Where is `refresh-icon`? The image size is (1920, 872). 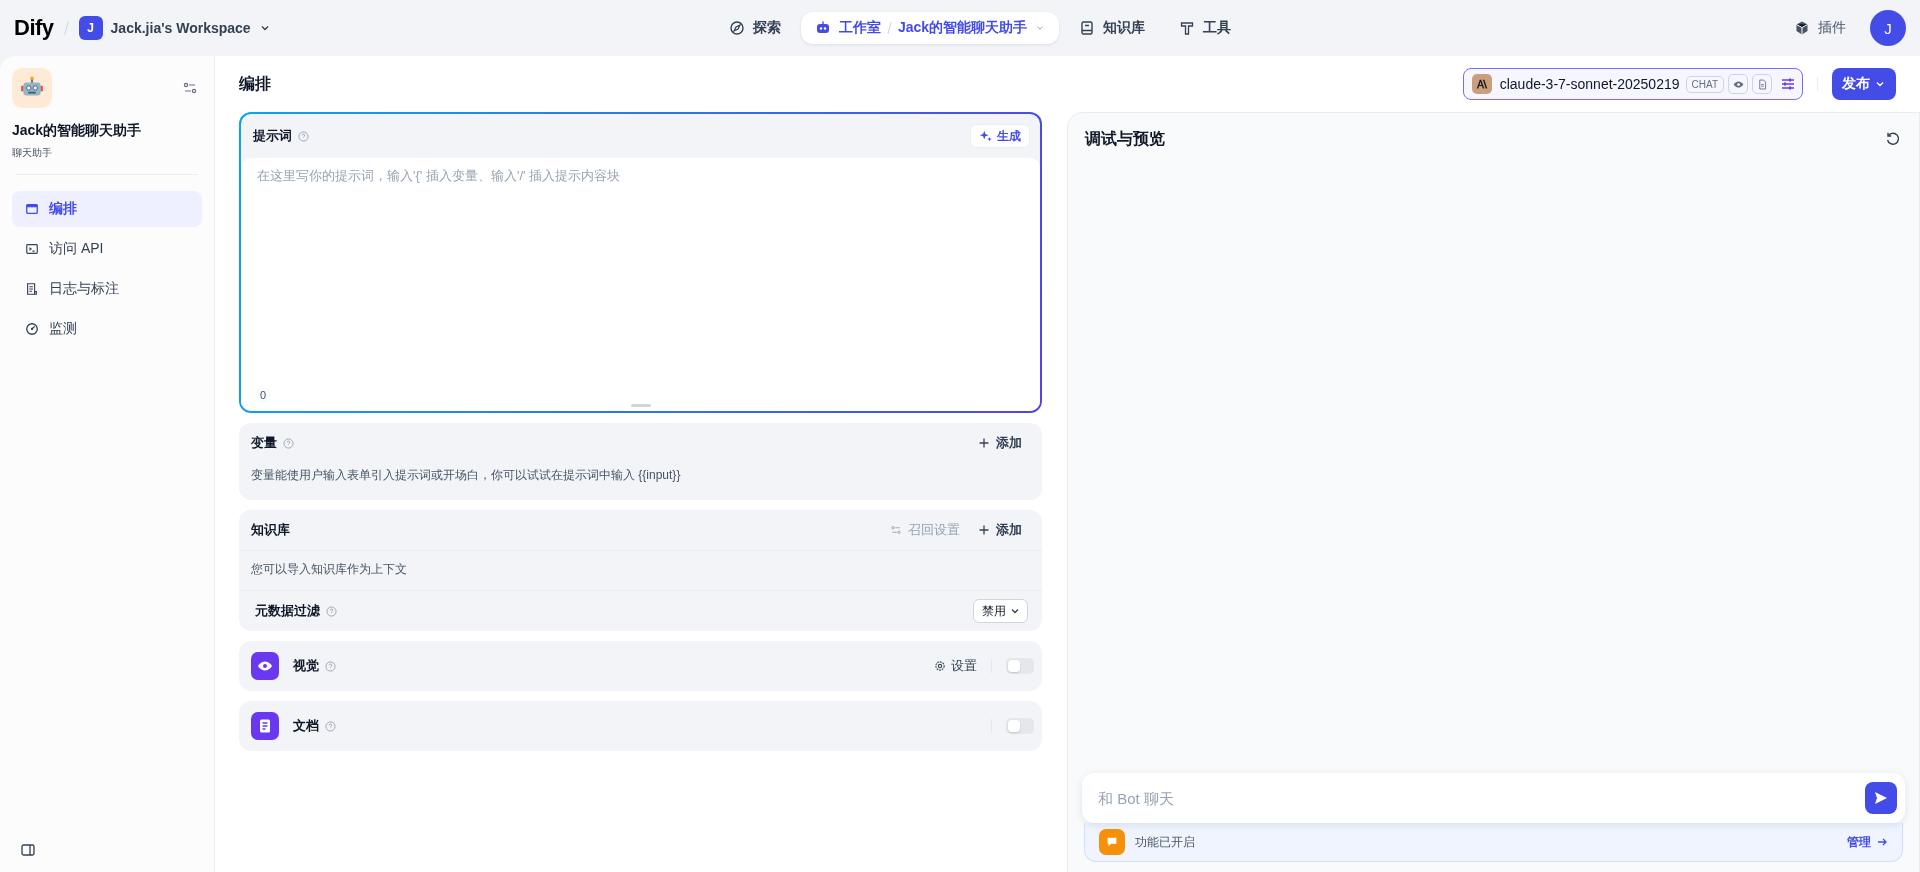
refresh-icon is located at coordinates (1893, 139).